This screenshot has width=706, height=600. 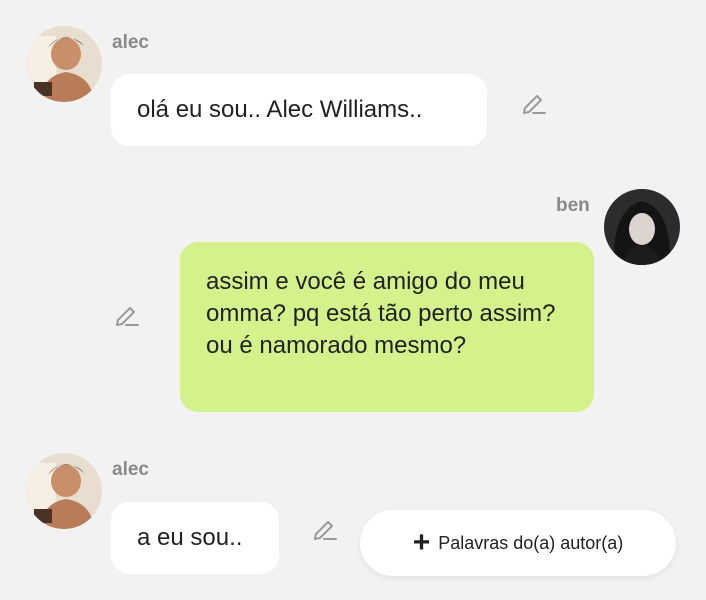 I want to click on message-bubble: olá eu sou.. Alec Williams.., so click(x=299, y=110).